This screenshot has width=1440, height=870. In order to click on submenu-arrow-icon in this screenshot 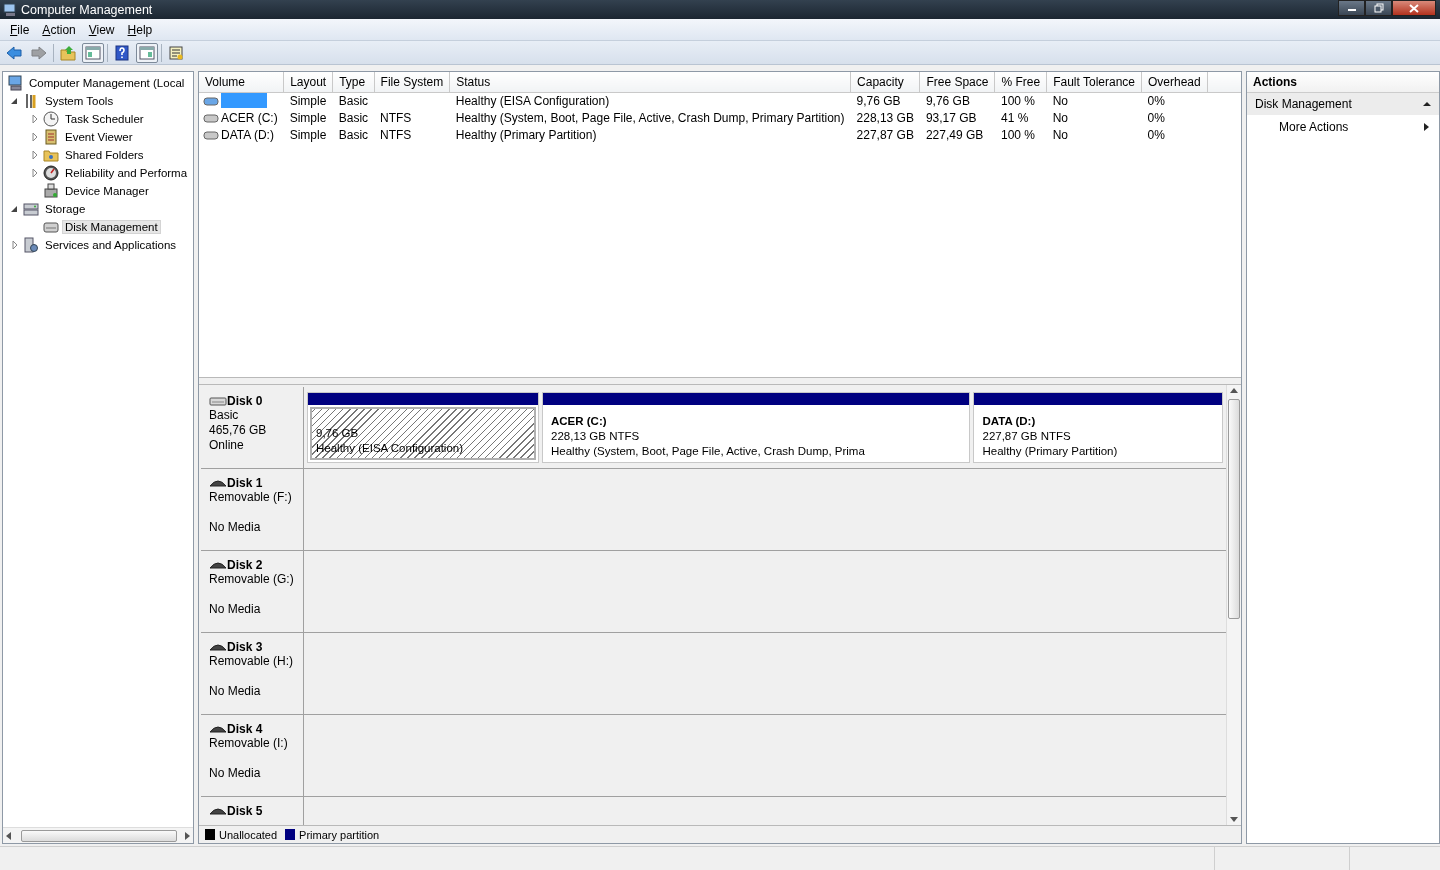, I will do `click(1426, 127)`.